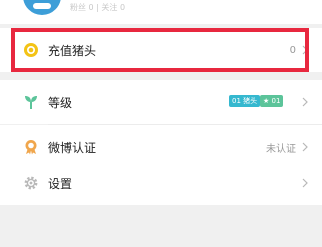 Image resolution: width=322 pixels, height=247 pixels. Describe the element at coordinates (161, 12) in the screenshot. I see `profile-header: 粉丝 0 | 关注 0` at that location.